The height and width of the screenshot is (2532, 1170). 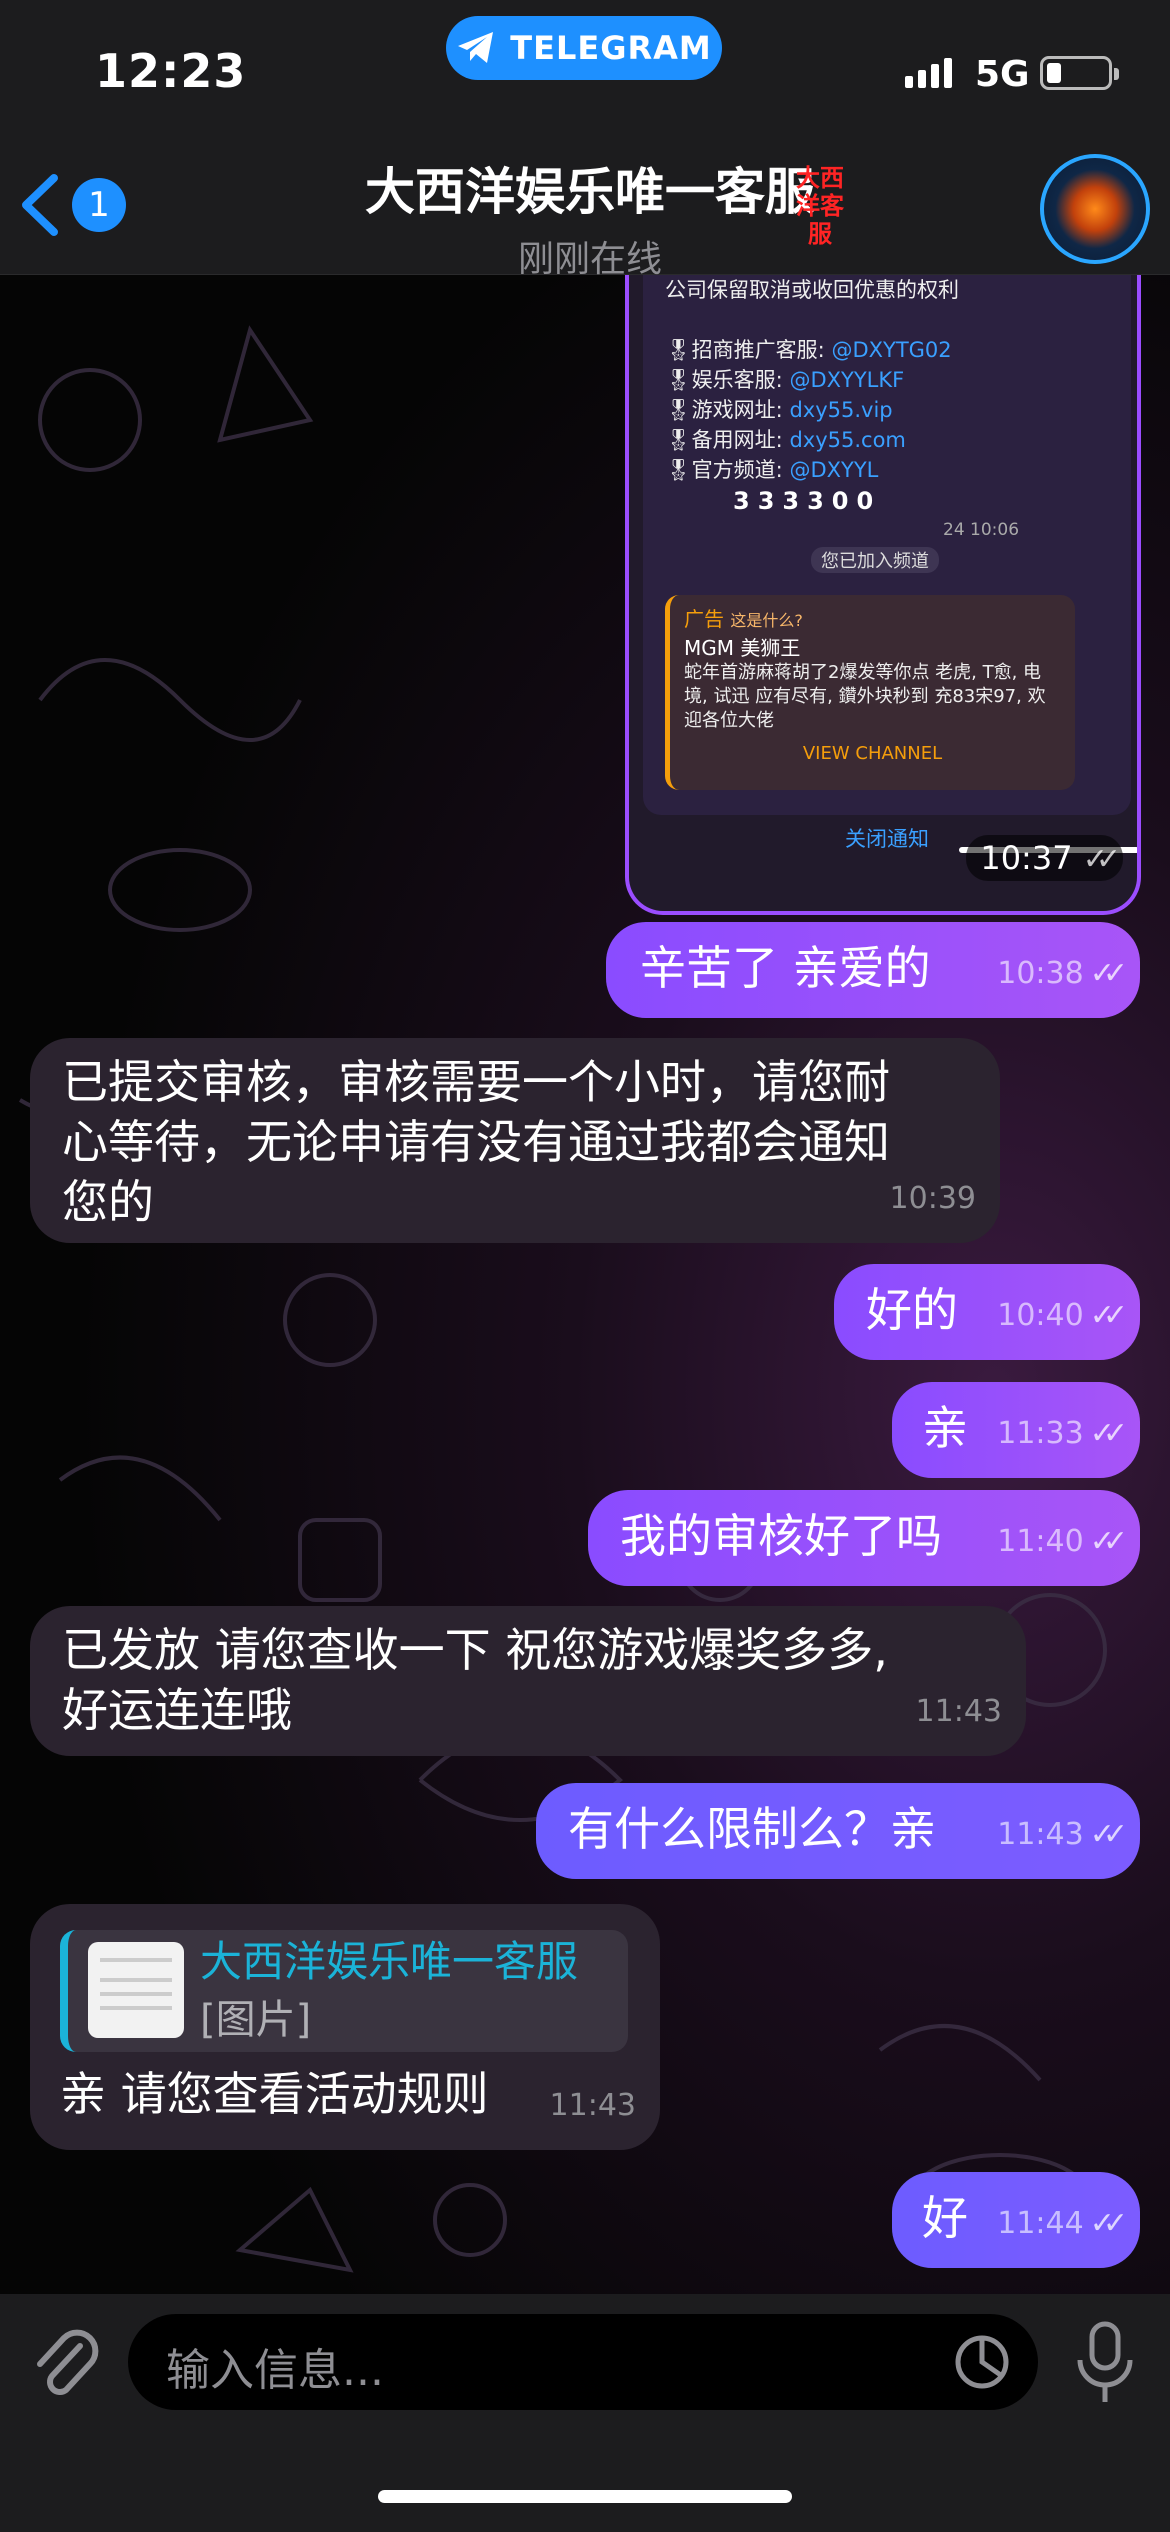 What do you see at coordinates (1044, 858) in the screenshot?
I see `image-time: 10:37 ✓✓` at bounding box center [1044, 858].